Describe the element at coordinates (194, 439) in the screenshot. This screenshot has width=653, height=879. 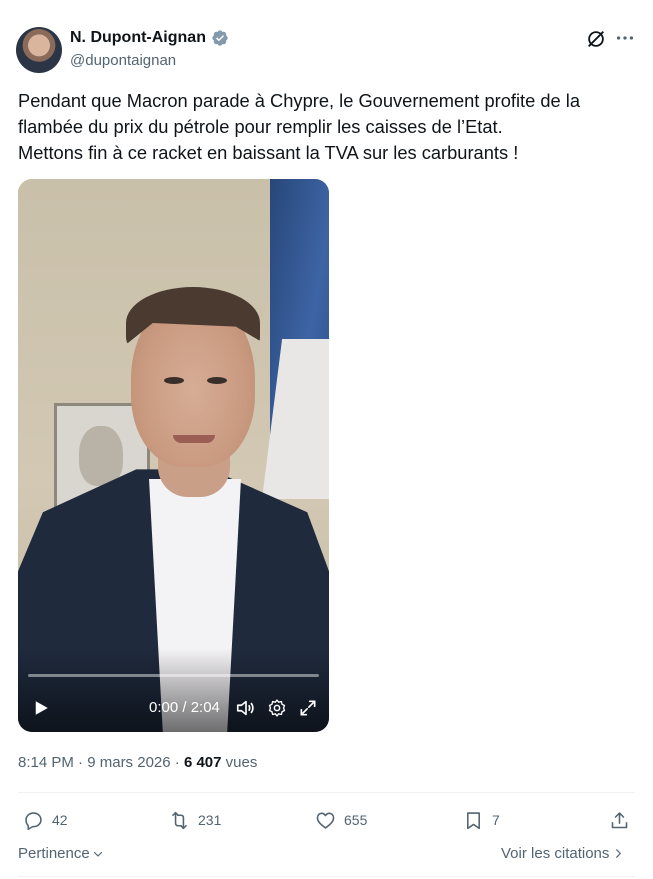
I see `speaker-mouth` at that location.